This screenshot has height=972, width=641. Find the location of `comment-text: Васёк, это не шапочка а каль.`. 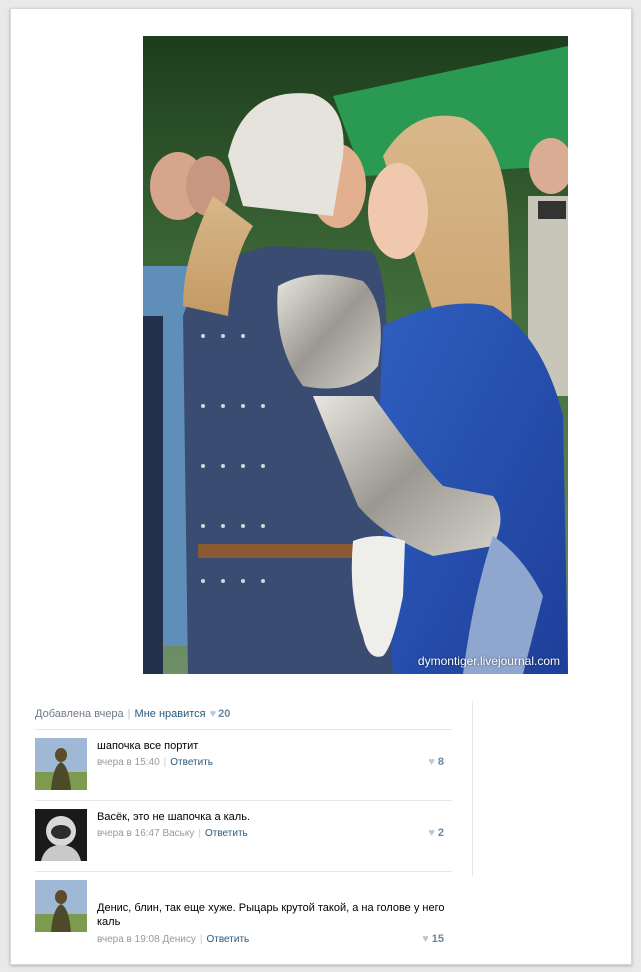

comment-text: Васёк, это не шапочка а каль. is located at coordinates (173, 817).